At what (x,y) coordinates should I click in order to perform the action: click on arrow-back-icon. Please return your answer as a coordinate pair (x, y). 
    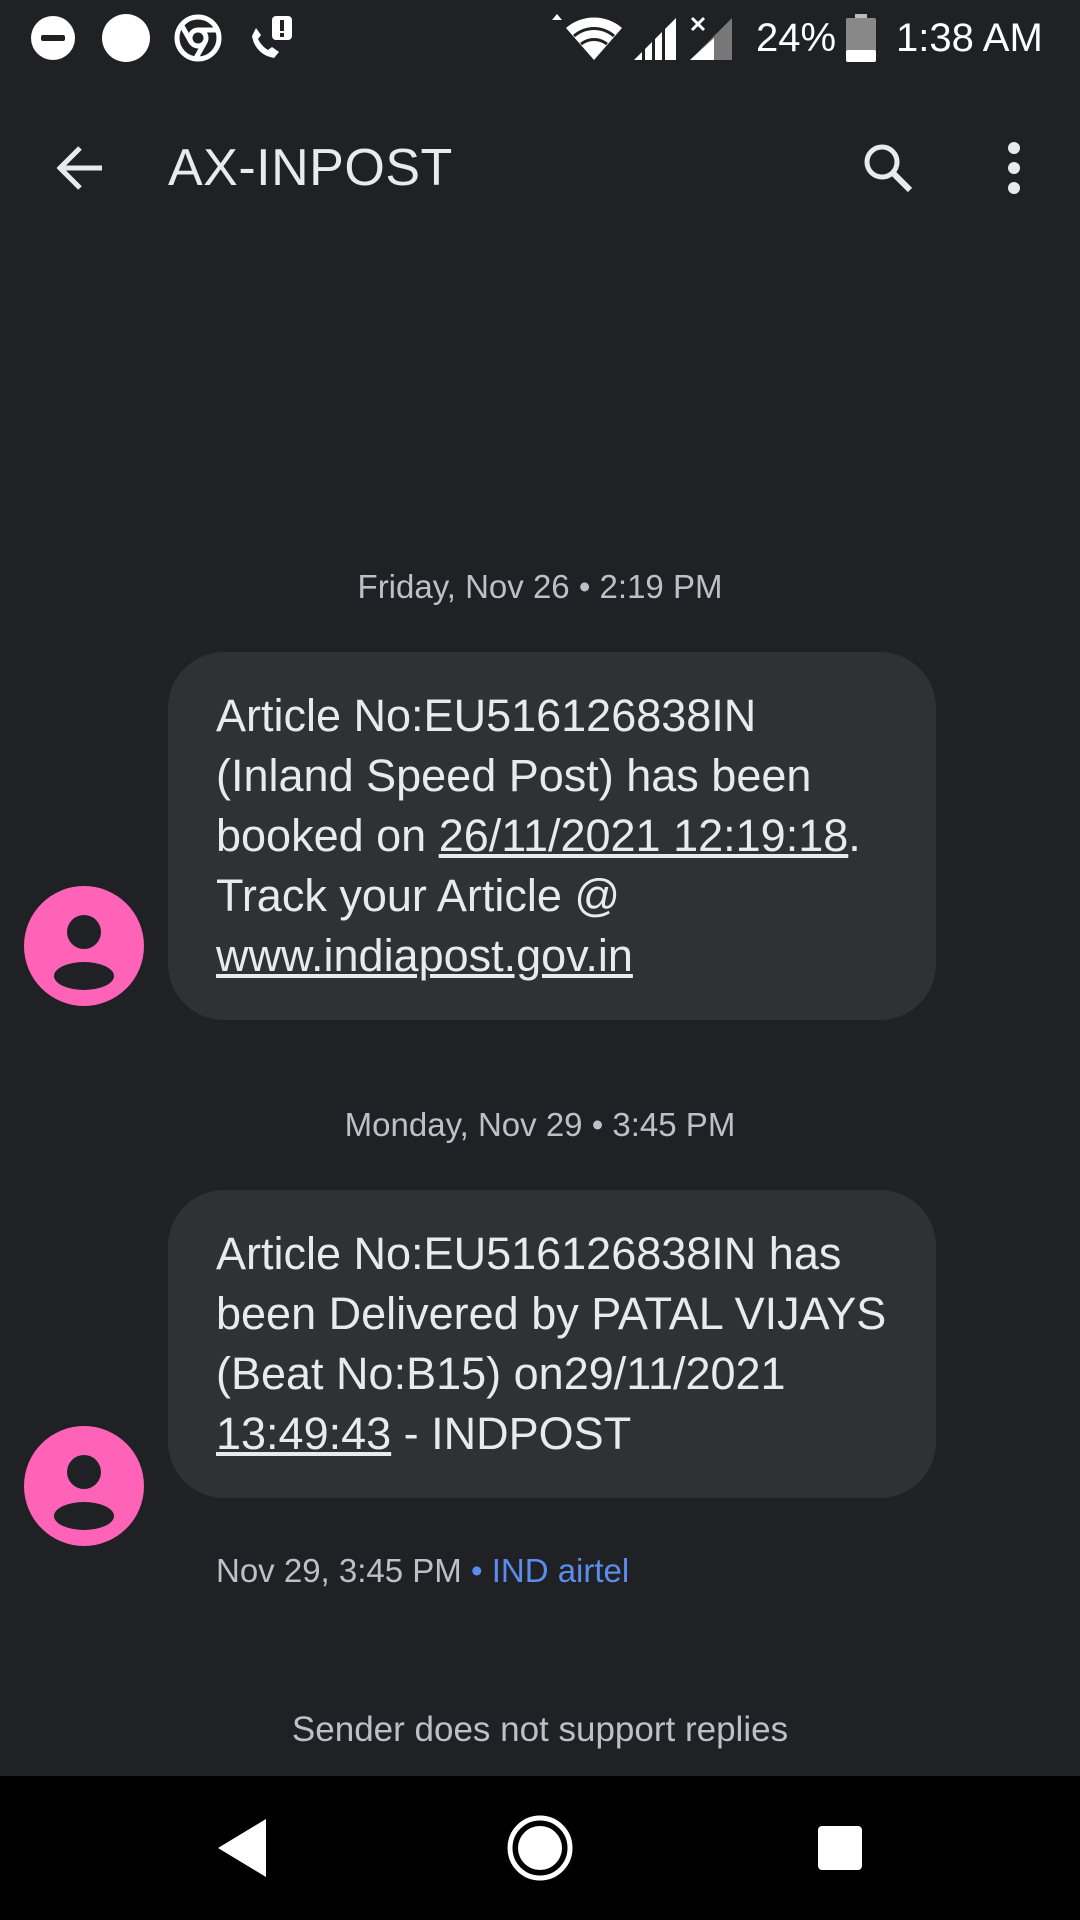
    Looking at the image, I should click on (79, 168).